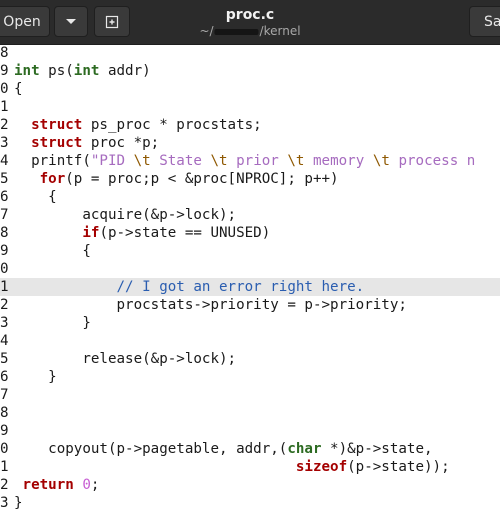  I want to click on code-line: 7, so click(250, 395).